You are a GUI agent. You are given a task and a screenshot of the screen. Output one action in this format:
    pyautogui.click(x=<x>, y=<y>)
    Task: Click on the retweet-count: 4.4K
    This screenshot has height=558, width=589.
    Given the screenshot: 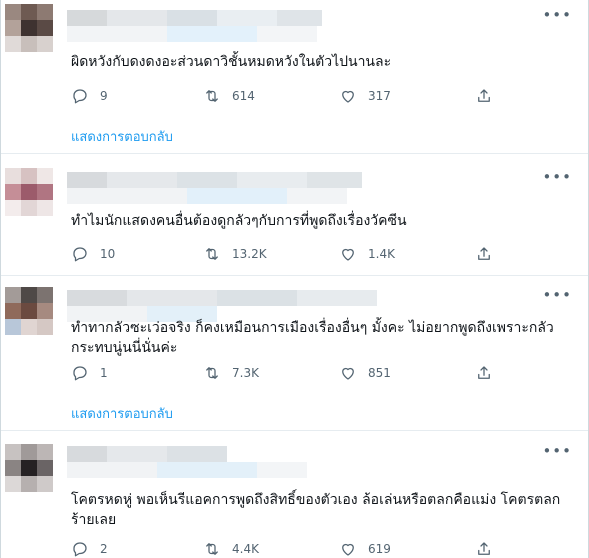 What is the action you would take?
    pyautogui.click(x=245, y=549)
    